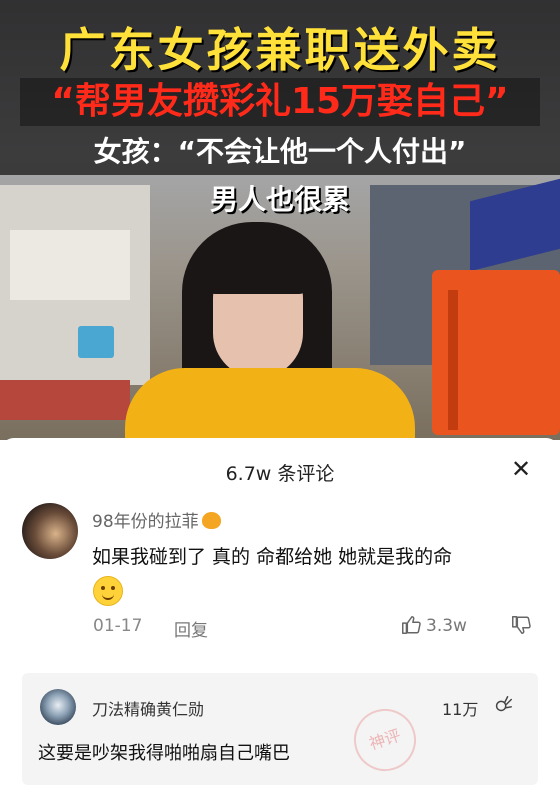 This screenshot has height=800, width=560. What do you see at coordinates (270, 404) in the screenshot?
I see `girl-jacket` at bounding box center [270, 404].